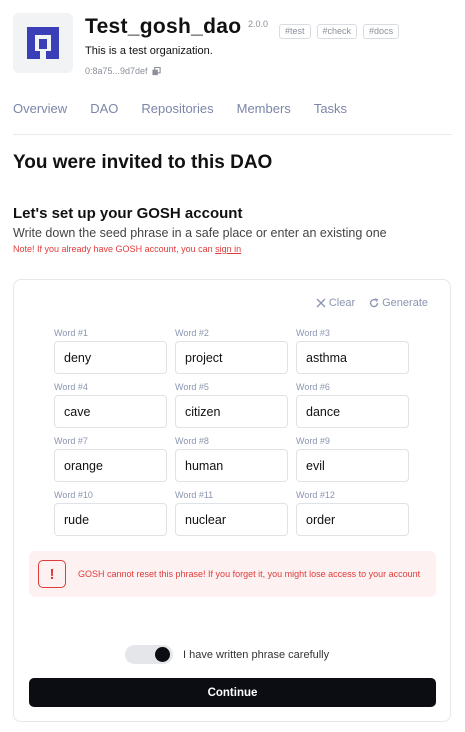 The height and width of the screenshot is (732, 465). I want to click on word-field: Word #10, so click(110, 516).